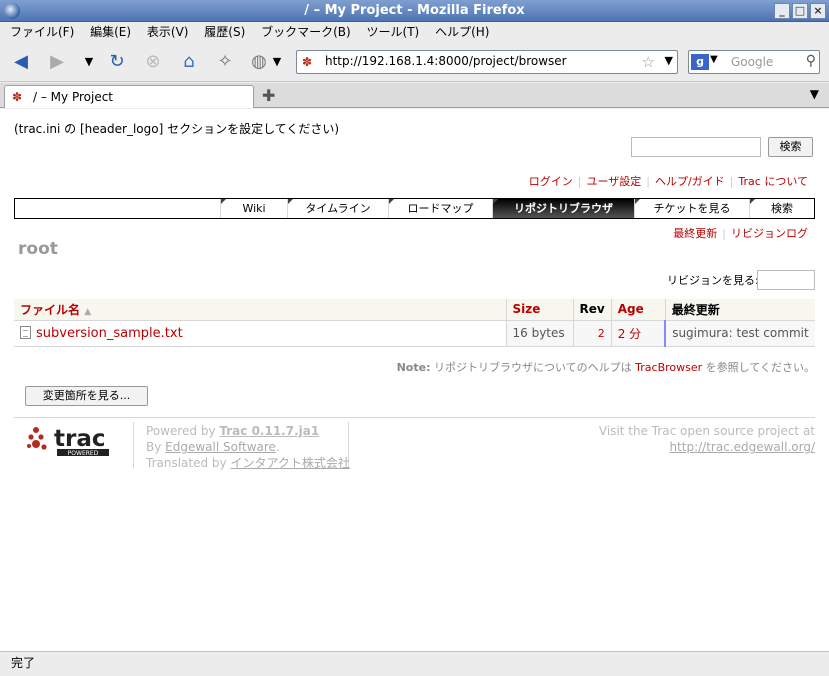  I want to click on web-search-box: g ▼ Google ⚲, so click(754, 62).